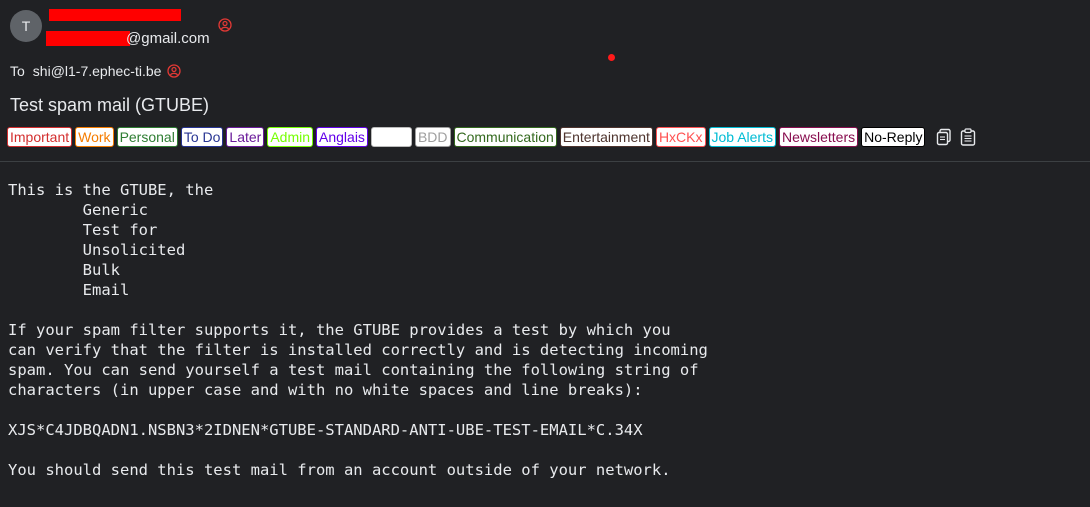 The image size is (1090, 507). What do you see at coordinates (97, 250) in the screenshot?
I see `body-line: Unsolicited` at bounding box center [97, 250].